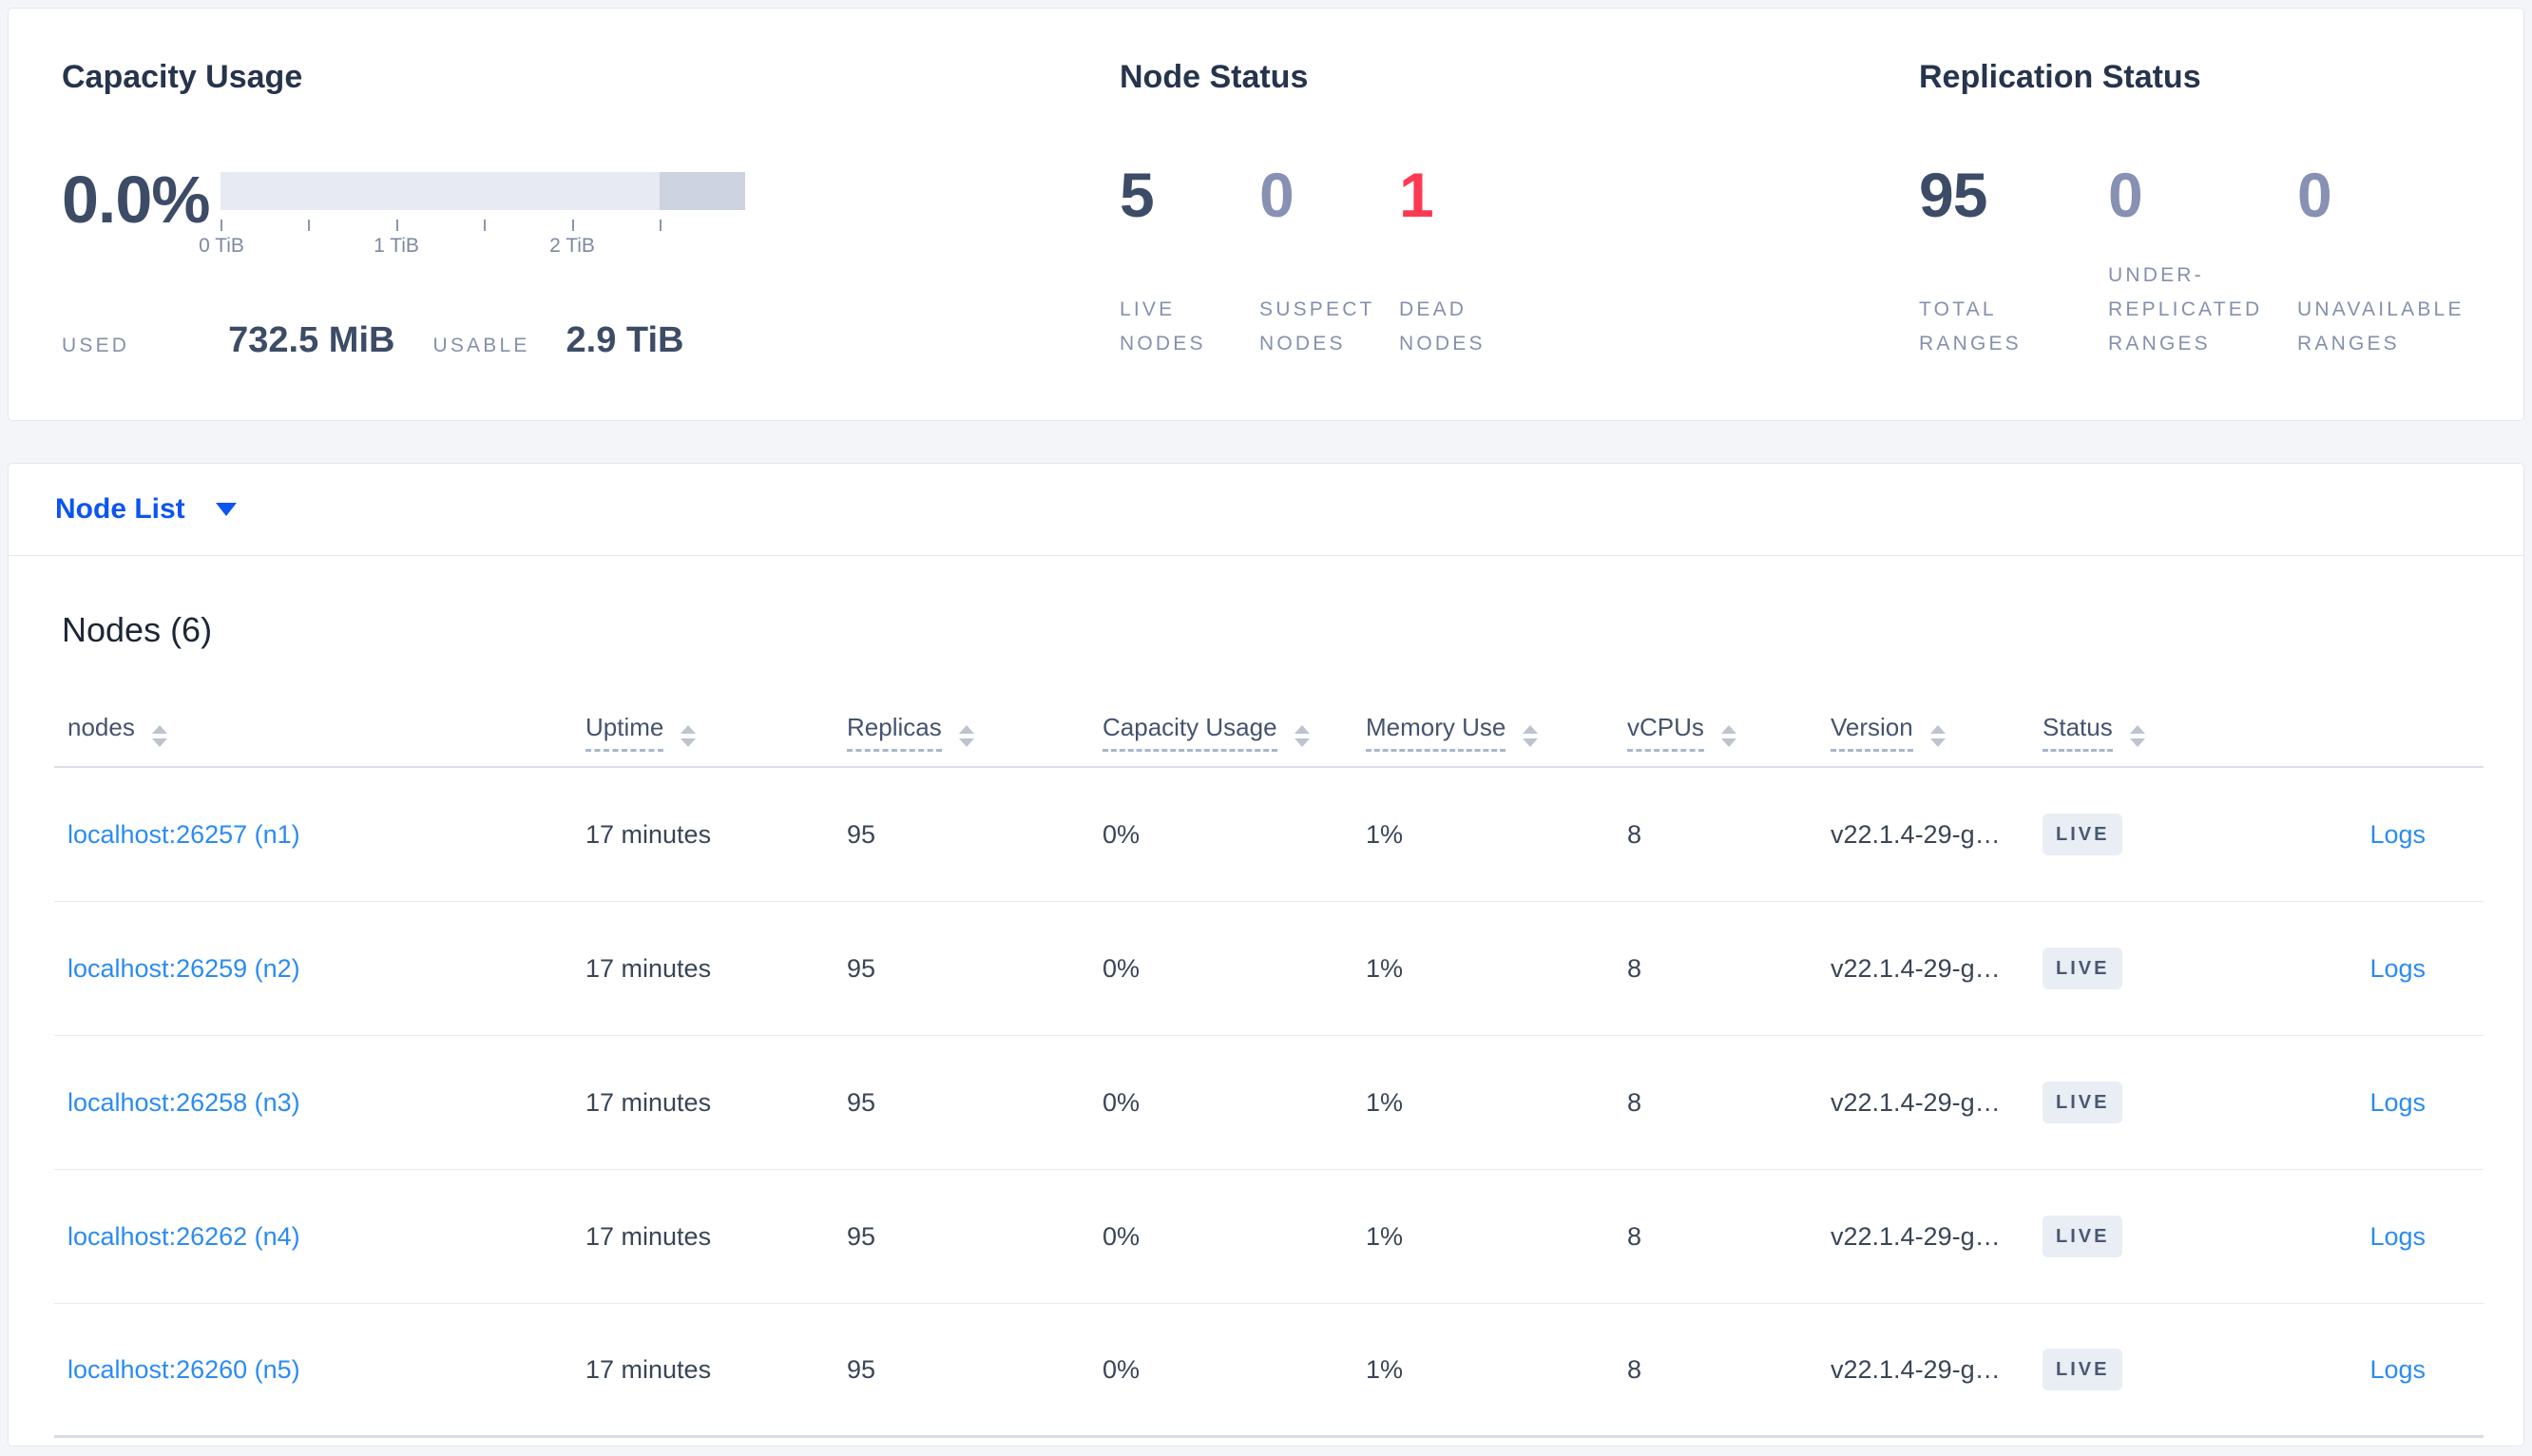 The width and height of the screenshot is (2532, 1456). Describe the element at coordinates (137, 629) in the screenshot. I see `nodes-table-title: Nodes (6)` at that location.